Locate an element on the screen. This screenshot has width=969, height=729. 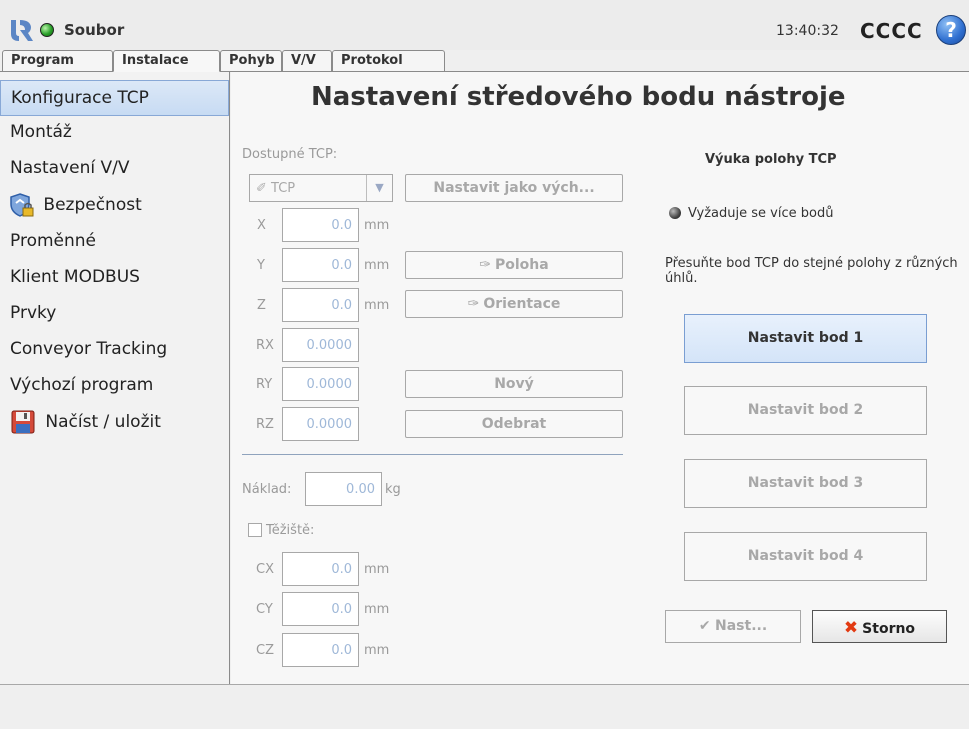
tab-installation: Instalace is located at coordinates (166, 61).